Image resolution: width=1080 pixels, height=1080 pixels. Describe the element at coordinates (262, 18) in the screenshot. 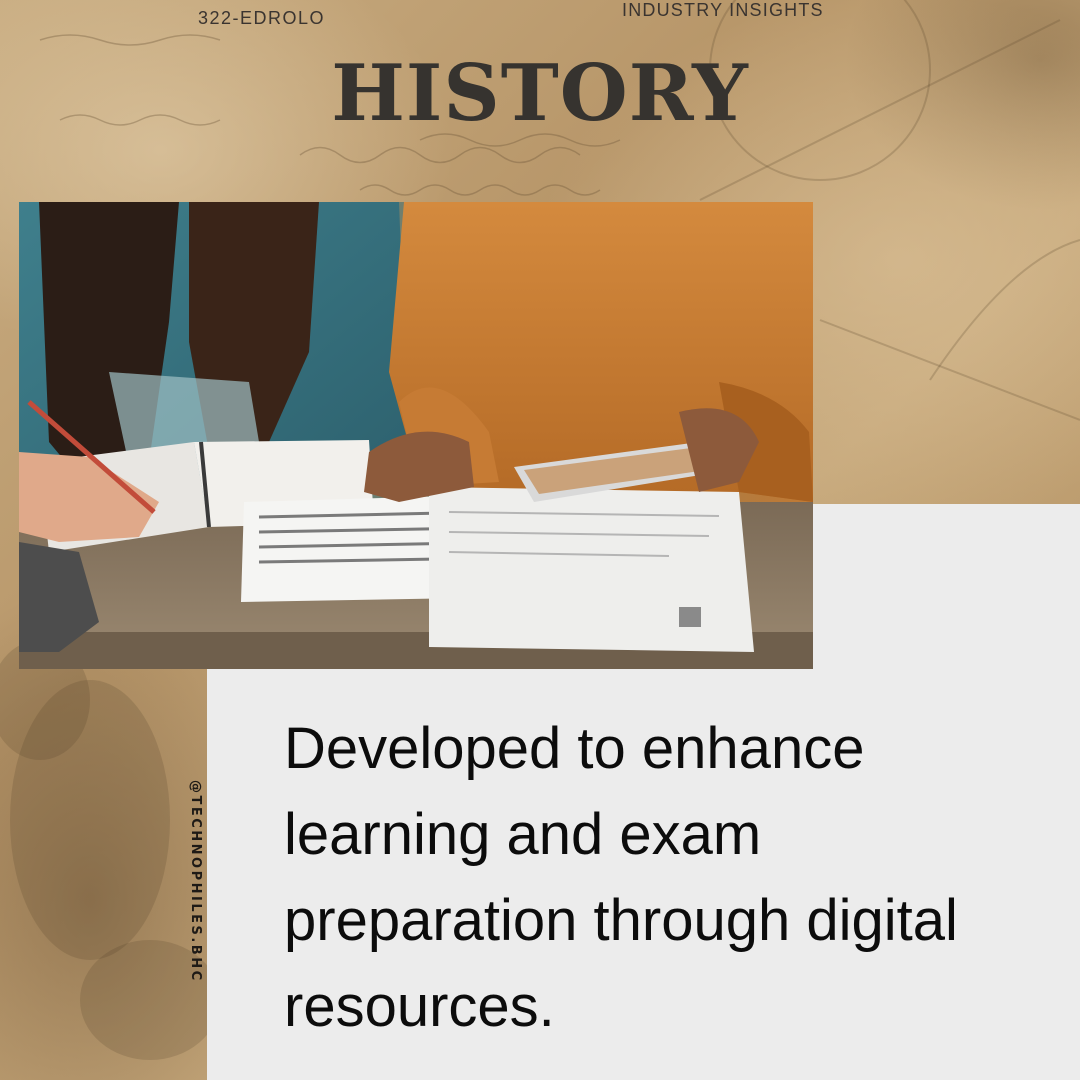

I see `brand-tag: 322-EDROLO` at that location.